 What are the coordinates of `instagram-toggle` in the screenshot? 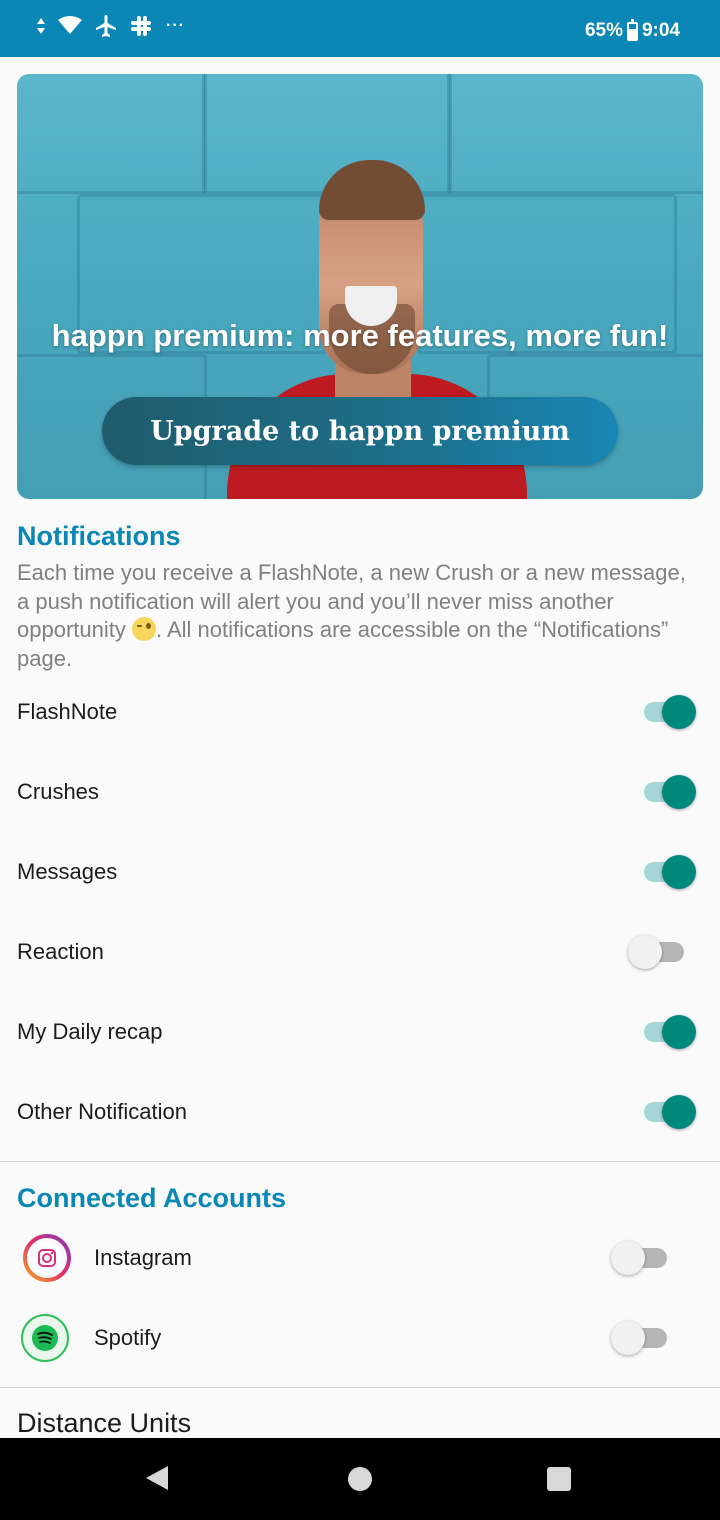 It's located at (641, 1258).